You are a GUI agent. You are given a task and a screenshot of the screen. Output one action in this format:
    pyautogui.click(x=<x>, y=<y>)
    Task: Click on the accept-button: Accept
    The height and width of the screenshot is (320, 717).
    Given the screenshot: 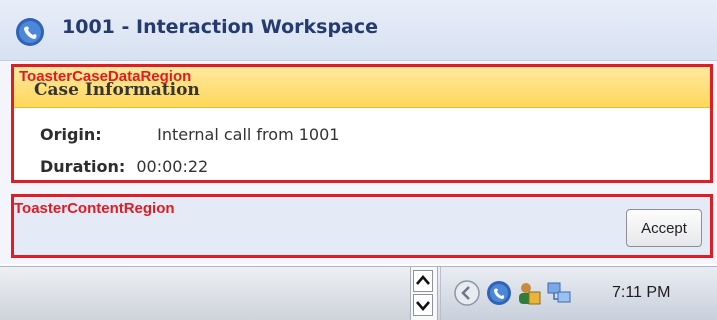 What is the action you would take?
    pyautogui.click(x=664, y=228)
    